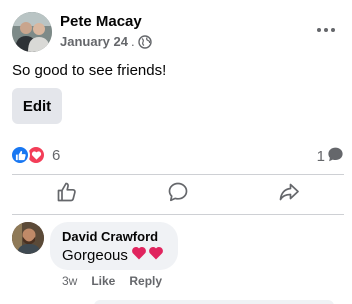  I want to click on comment-text-value: Gorgeous, so click(95, 255).